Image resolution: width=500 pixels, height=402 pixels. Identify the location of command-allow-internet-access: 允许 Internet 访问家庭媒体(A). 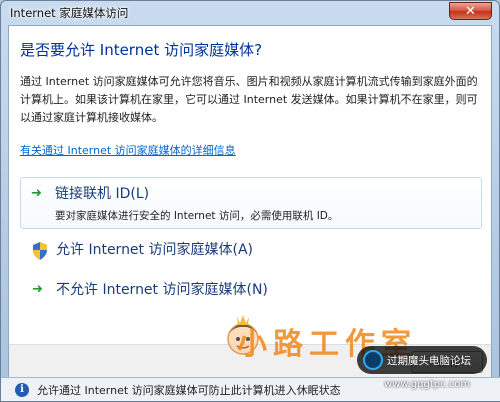
(251, 252).